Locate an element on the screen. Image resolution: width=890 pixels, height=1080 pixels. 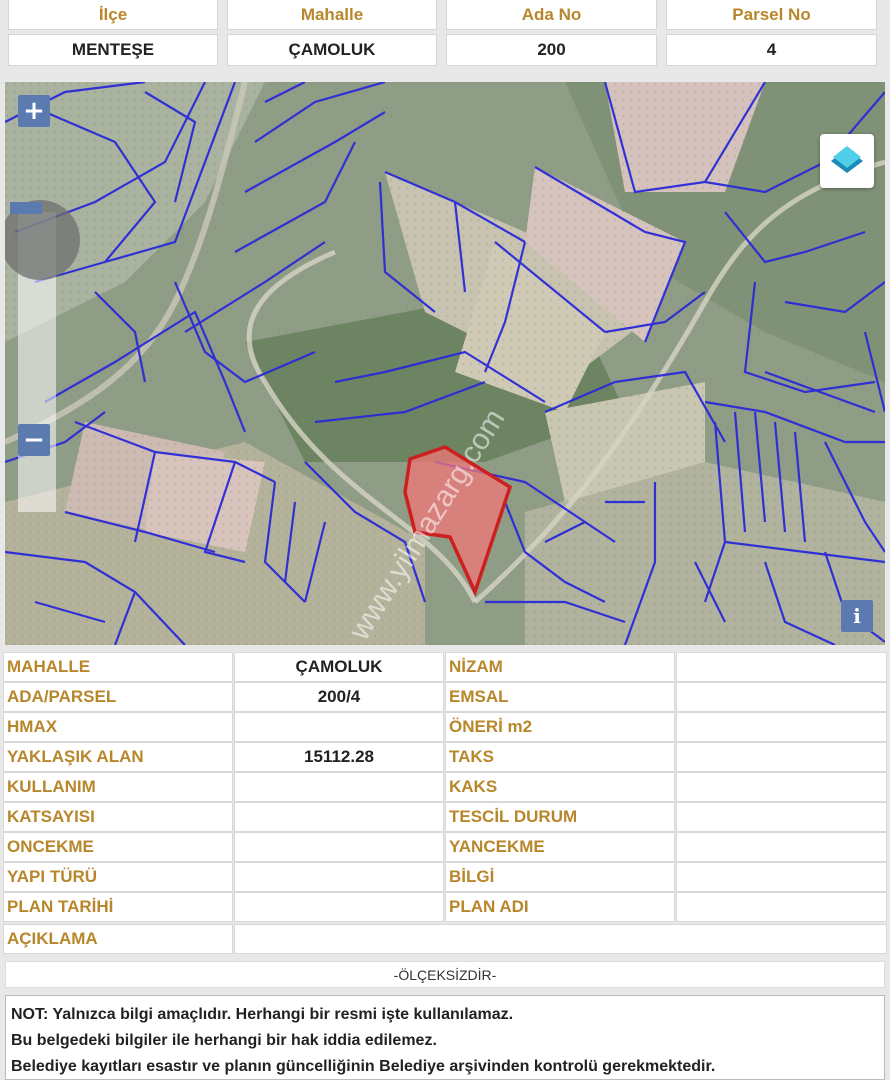
table-key: PLAN TARİHİ is located at coordinates (118, 907).